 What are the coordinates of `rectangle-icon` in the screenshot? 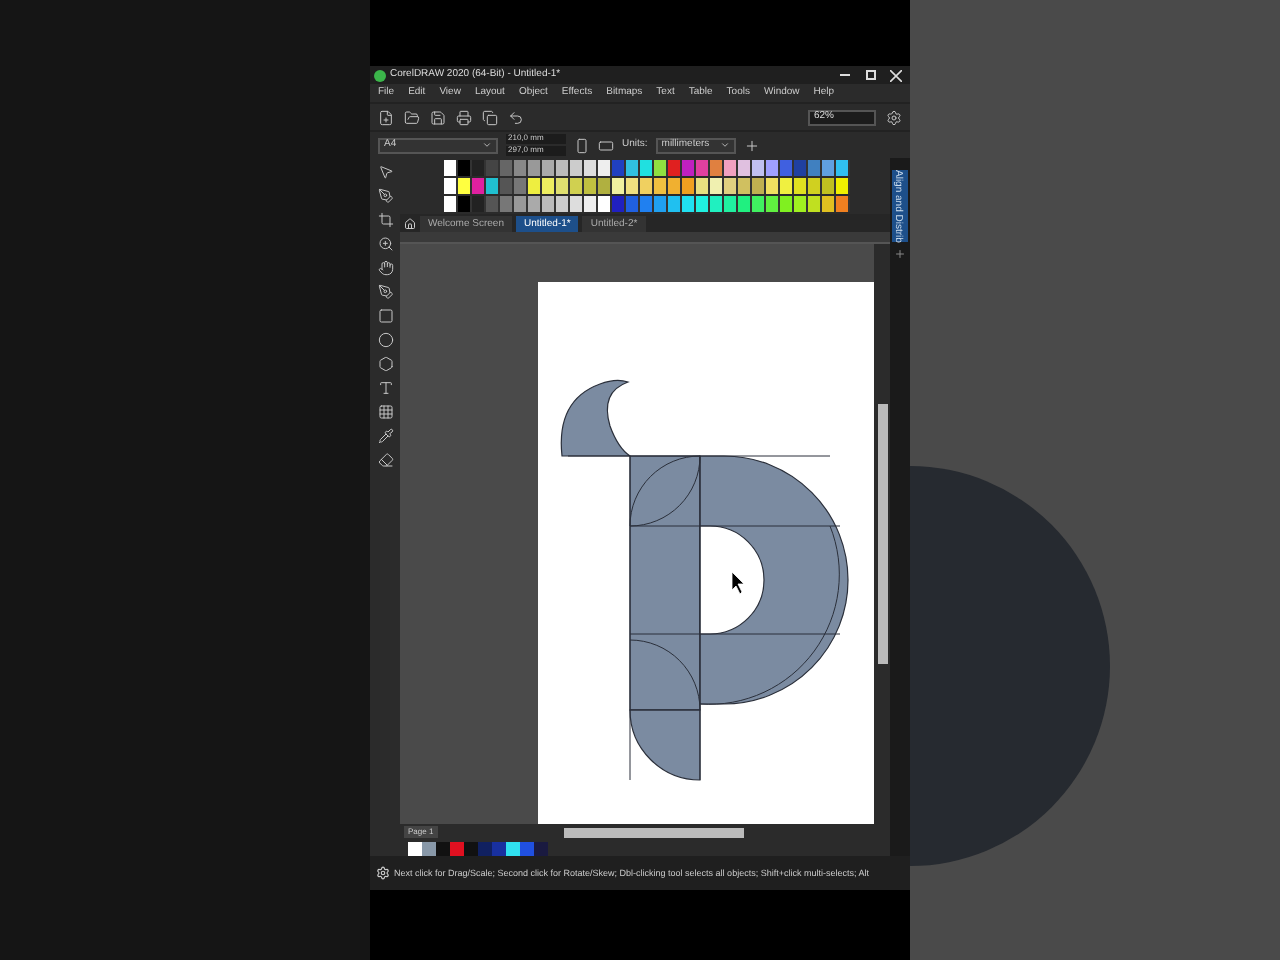 It's located at (385, 316).